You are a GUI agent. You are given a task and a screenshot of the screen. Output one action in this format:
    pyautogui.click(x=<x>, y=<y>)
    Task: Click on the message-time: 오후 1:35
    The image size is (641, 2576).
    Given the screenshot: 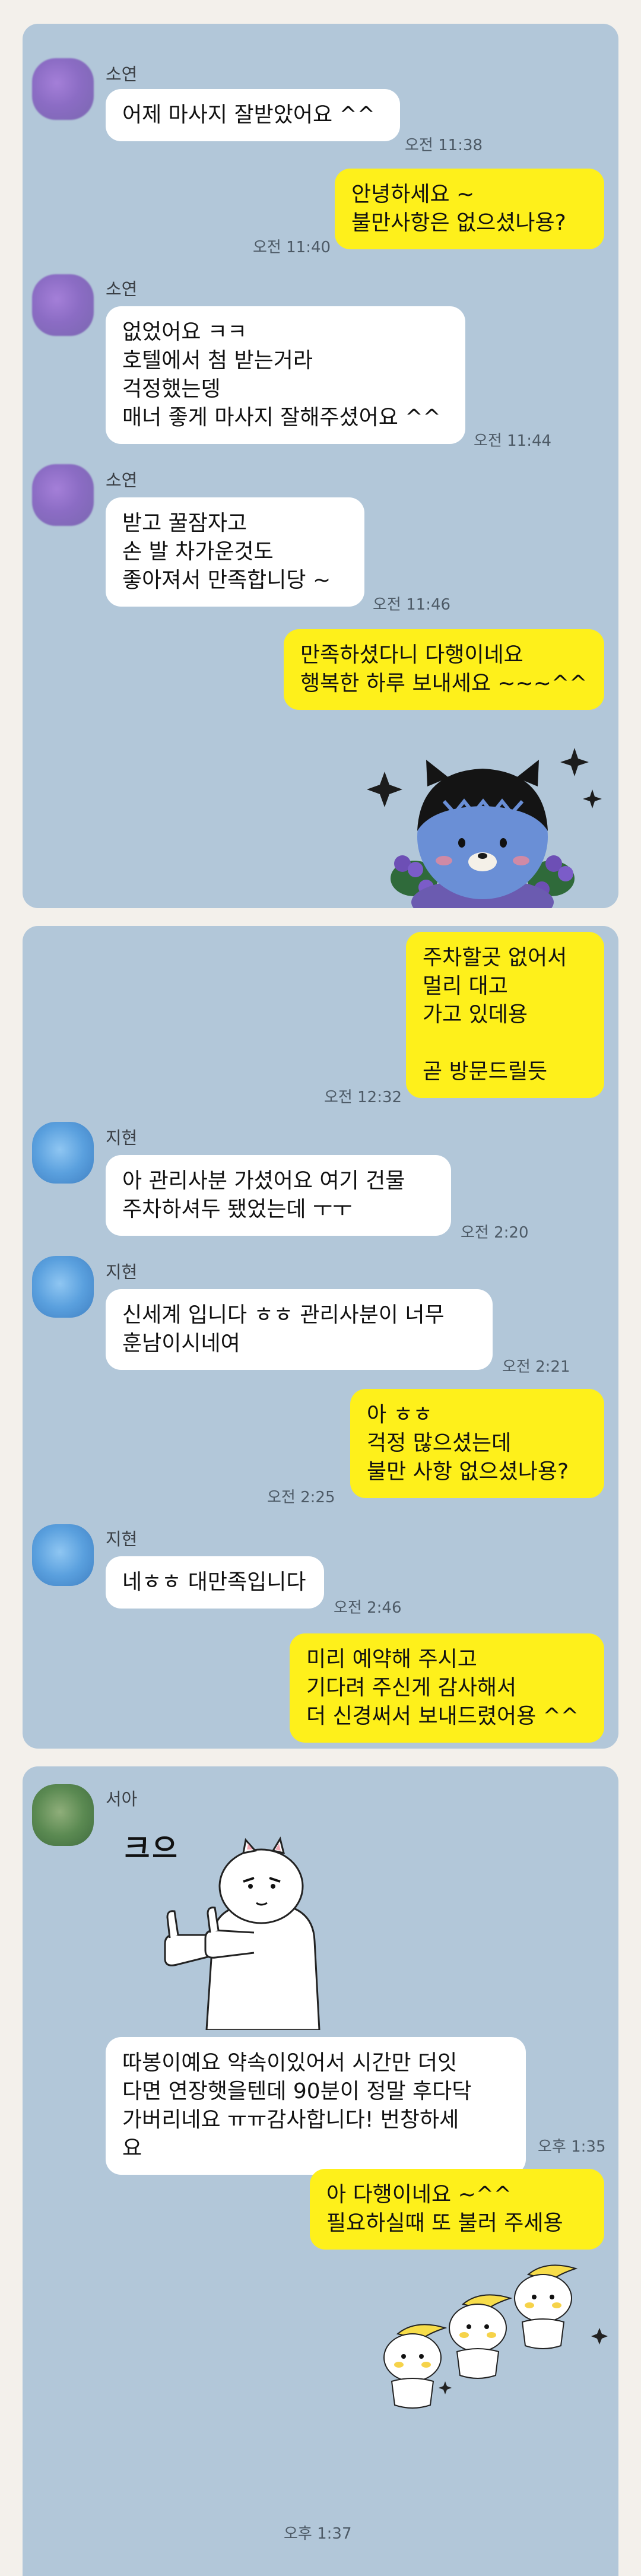 What is the action you would take?
    pyautogui.click(x=572, y=2147)
    